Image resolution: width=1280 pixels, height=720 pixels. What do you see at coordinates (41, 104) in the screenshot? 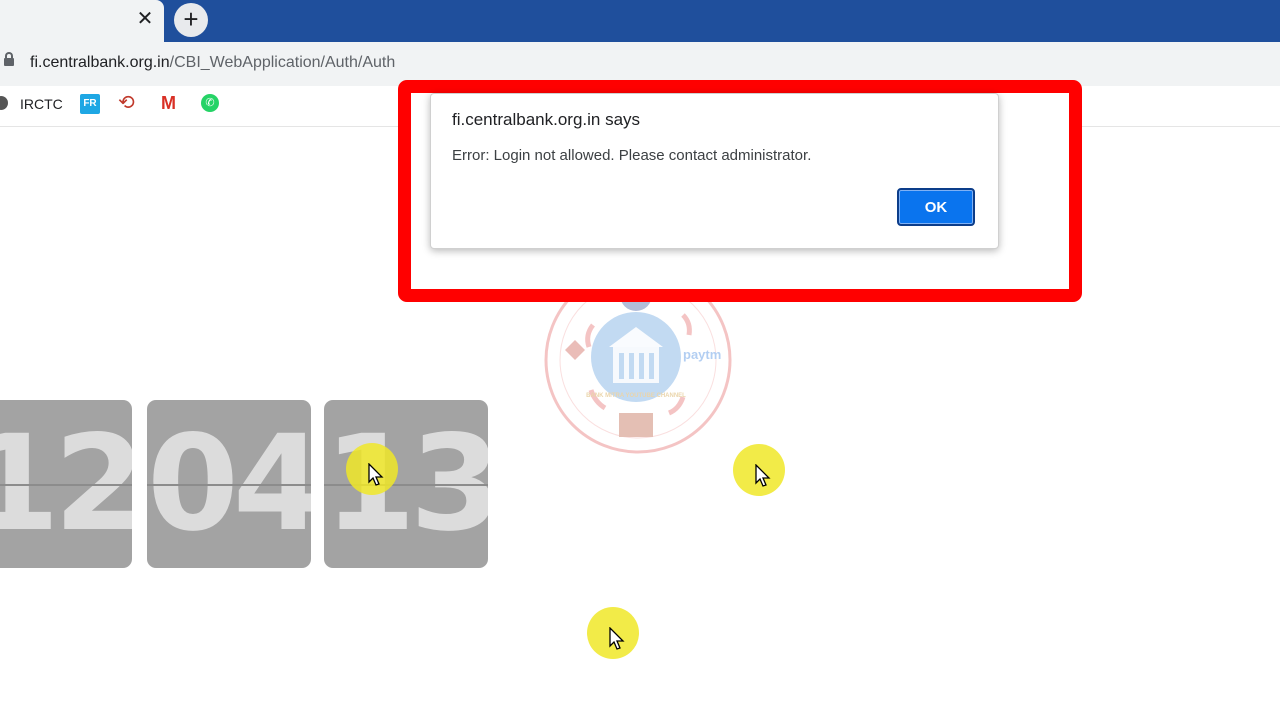
I see `bookmark-irctc: IRCTC` at bounding box center [41, 104].